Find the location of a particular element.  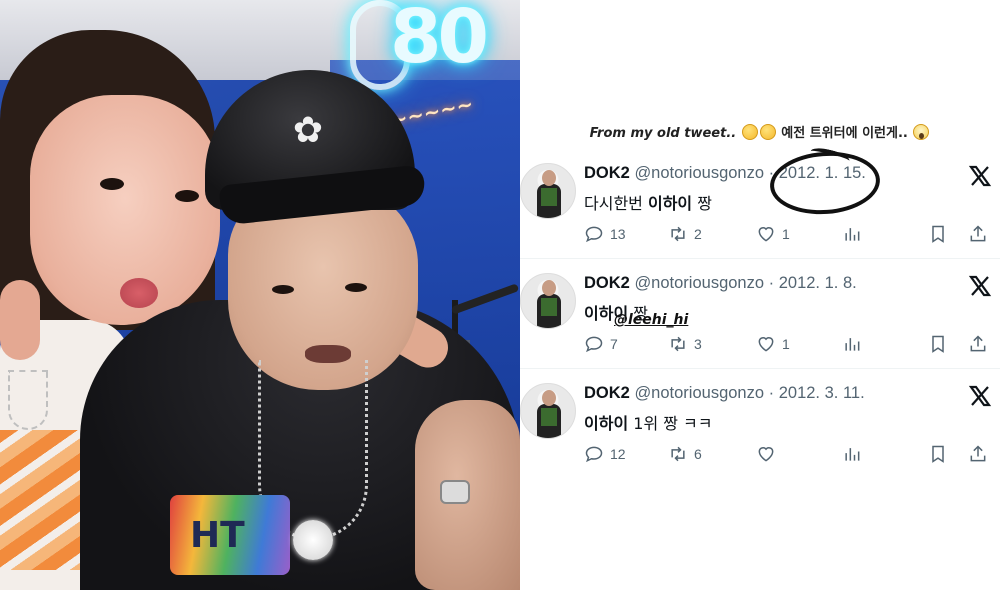

tweet-header: DOK2 @notoriousgonzo · 2012. 3. 11. is located at coordinates (724, 393).